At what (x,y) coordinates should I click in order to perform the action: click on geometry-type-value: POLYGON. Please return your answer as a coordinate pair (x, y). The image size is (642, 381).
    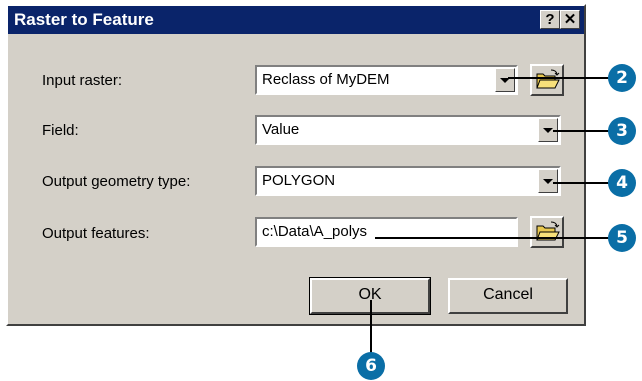
    Looking at the image, I should click on (299, 180).